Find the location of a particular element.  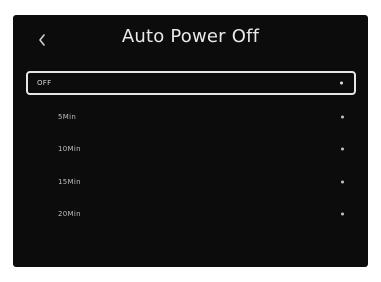

option-10min: 10Min is located at coordinates (191, 149).